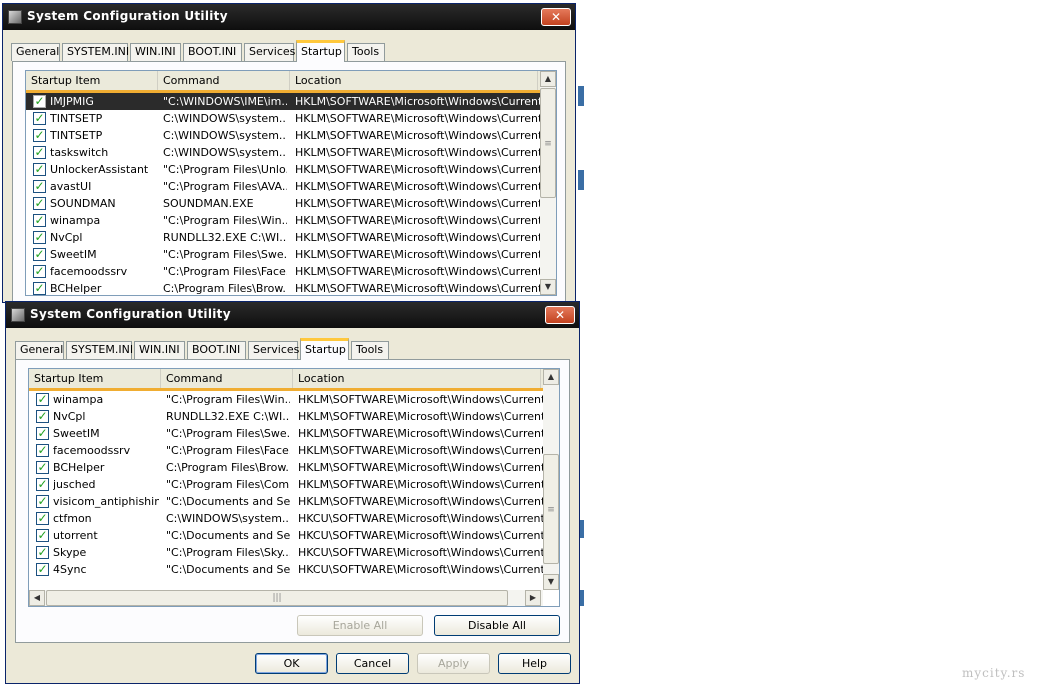 This screenshot has height=687, width=1052. I want to click on horizontal-scrollbar: ◀ ||| ▶, so click(286, 598).